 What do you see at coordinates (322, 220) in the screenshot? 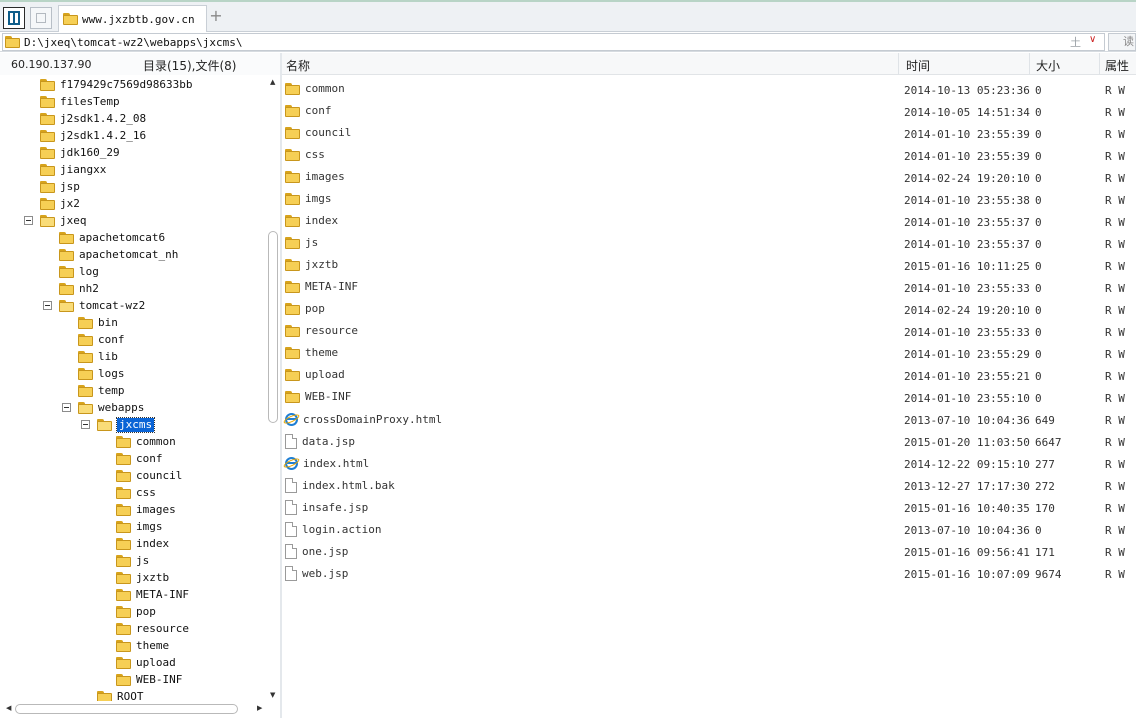
I see `file-name: index` at bounding box center [322, 220].